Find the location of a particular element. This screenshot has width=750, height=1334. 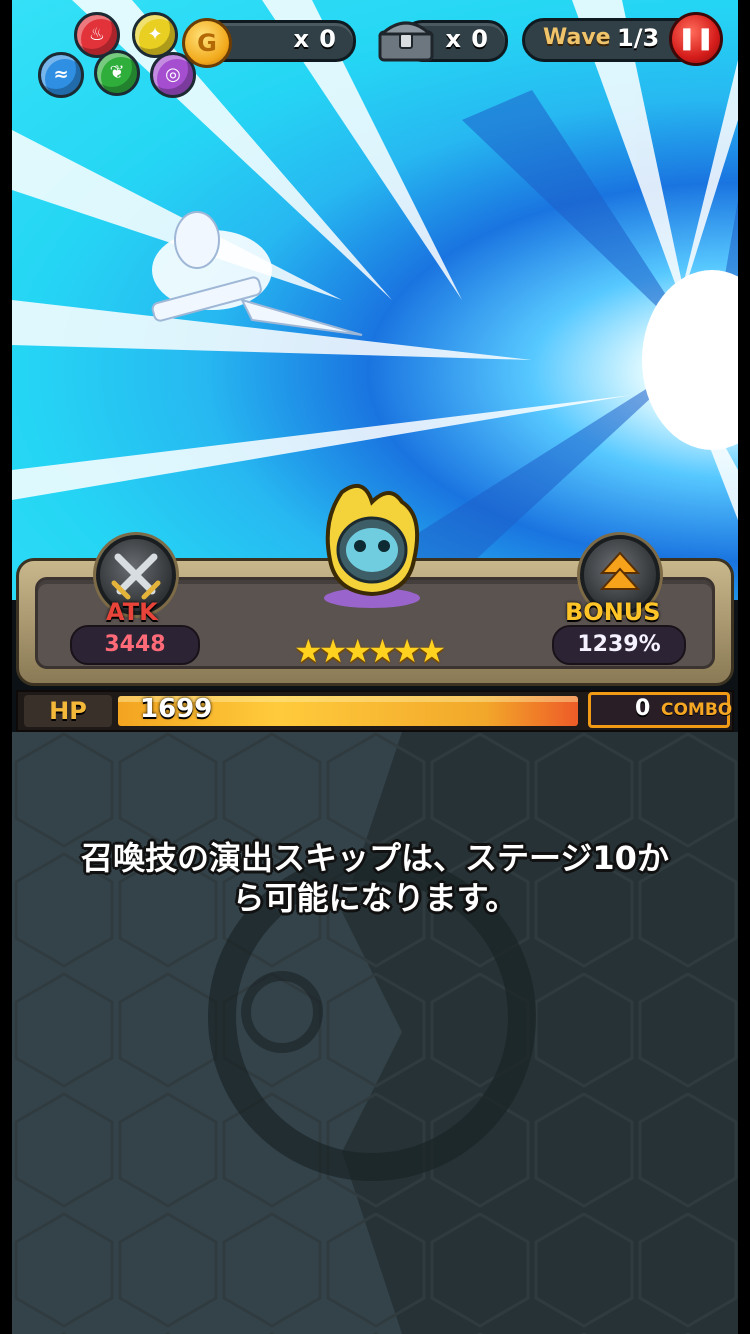

combo-counter: 0 COMBO is located at coordinates (660, 710).